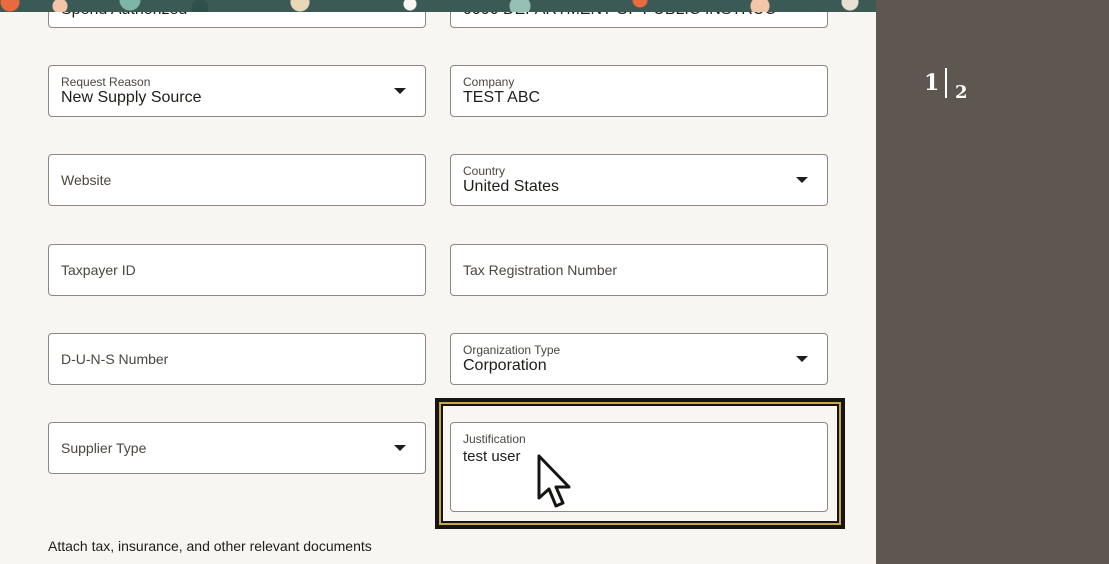 The width and height of the screenshot is (1109, 564). I want to click on country-label: Country, so click(484, 171).